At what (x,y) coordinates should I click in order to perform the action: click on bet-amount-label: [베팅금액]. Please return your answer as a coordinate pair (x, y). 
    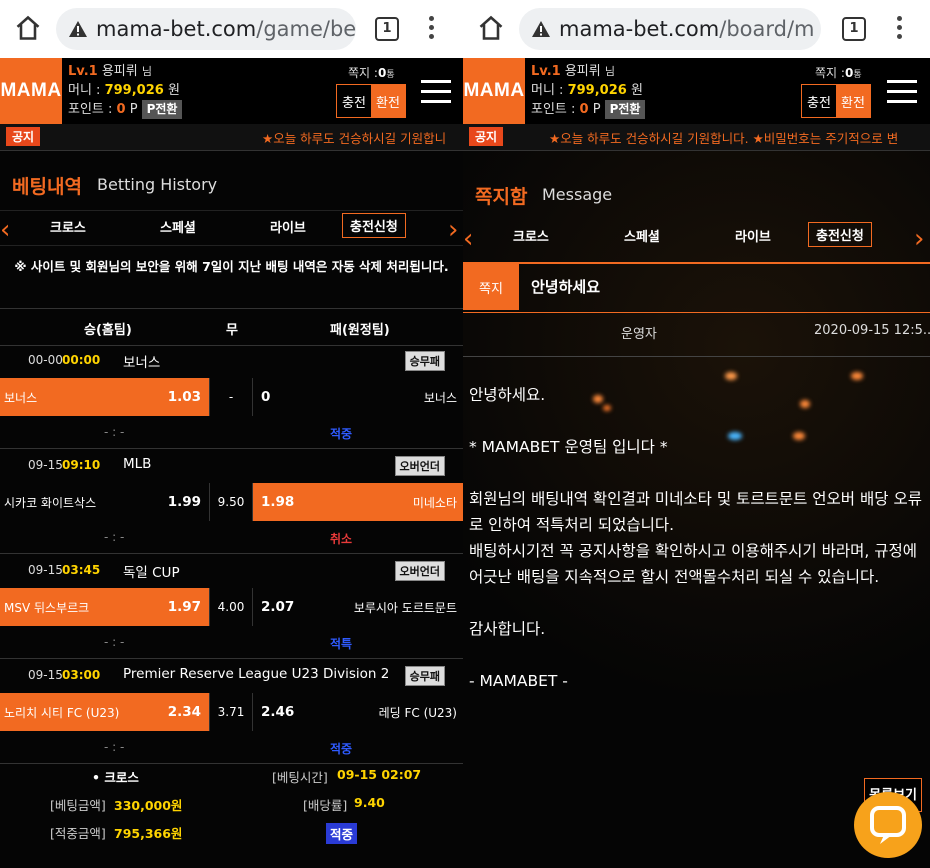
    Looking at the image, I should click on (78, 805).